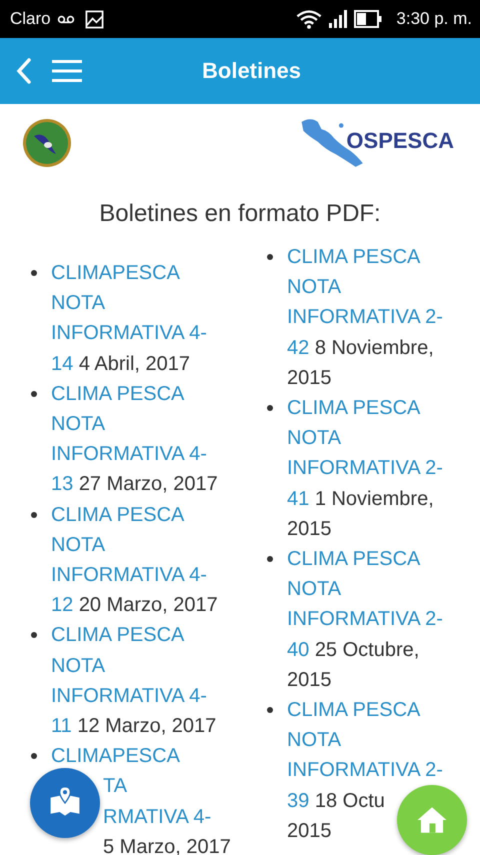  Describe the element at coordinates (353, 710) in the screenshot. I see `bulletin-link: CLIMA PESCA` at that location.